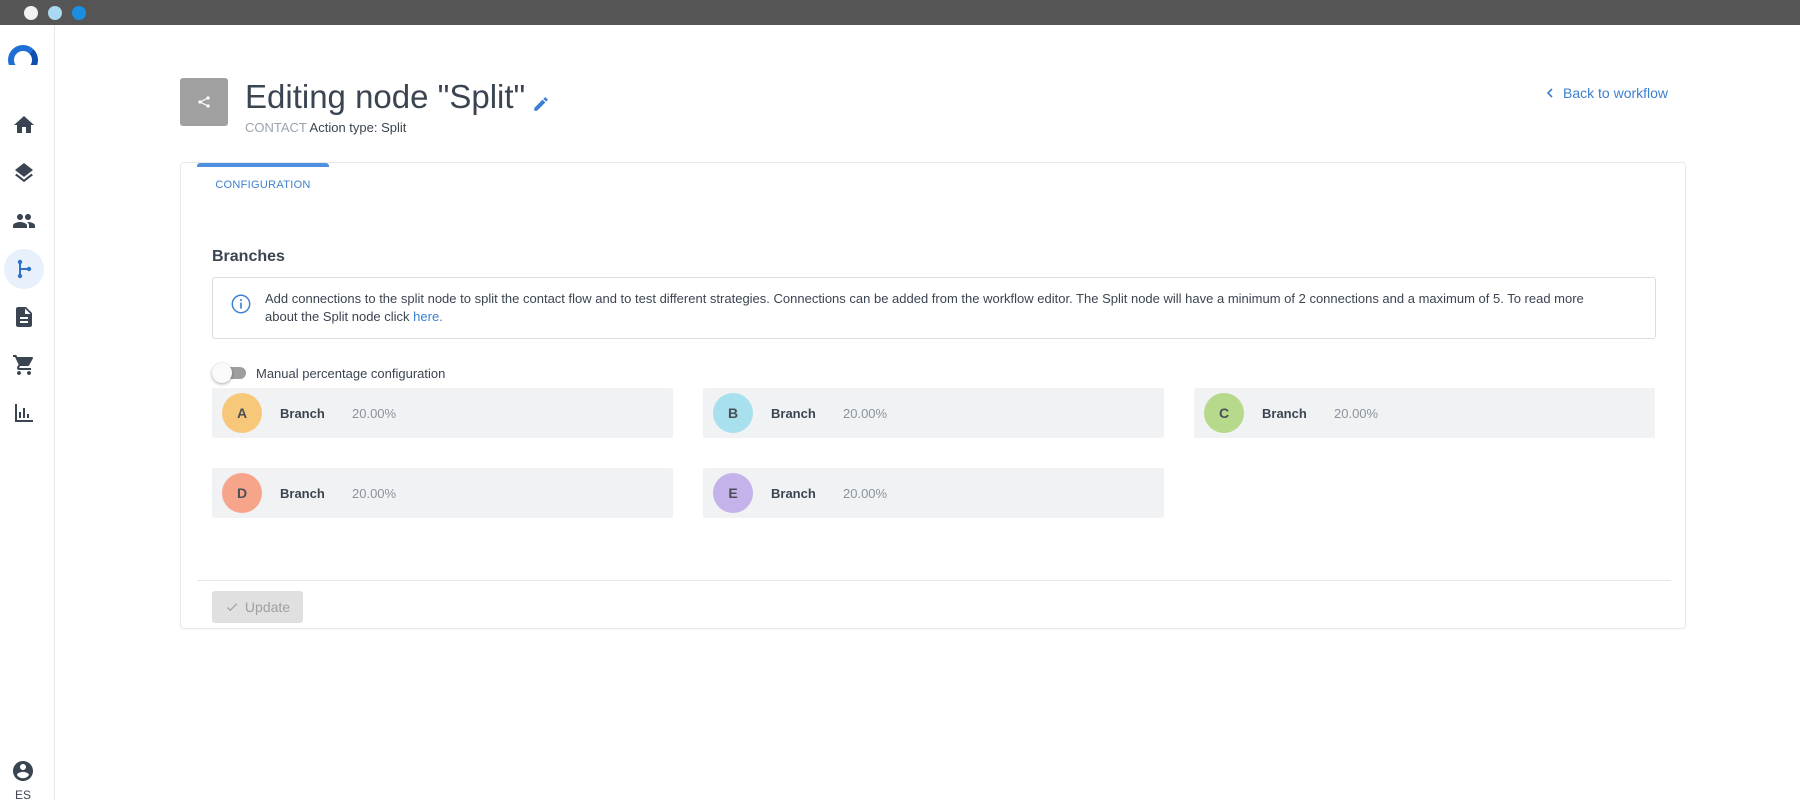 Image resolution: width=1800 pixels, height=800 pixels. I want to click on back-to-workflow-label: Back to workflow, so click(1615, 93).